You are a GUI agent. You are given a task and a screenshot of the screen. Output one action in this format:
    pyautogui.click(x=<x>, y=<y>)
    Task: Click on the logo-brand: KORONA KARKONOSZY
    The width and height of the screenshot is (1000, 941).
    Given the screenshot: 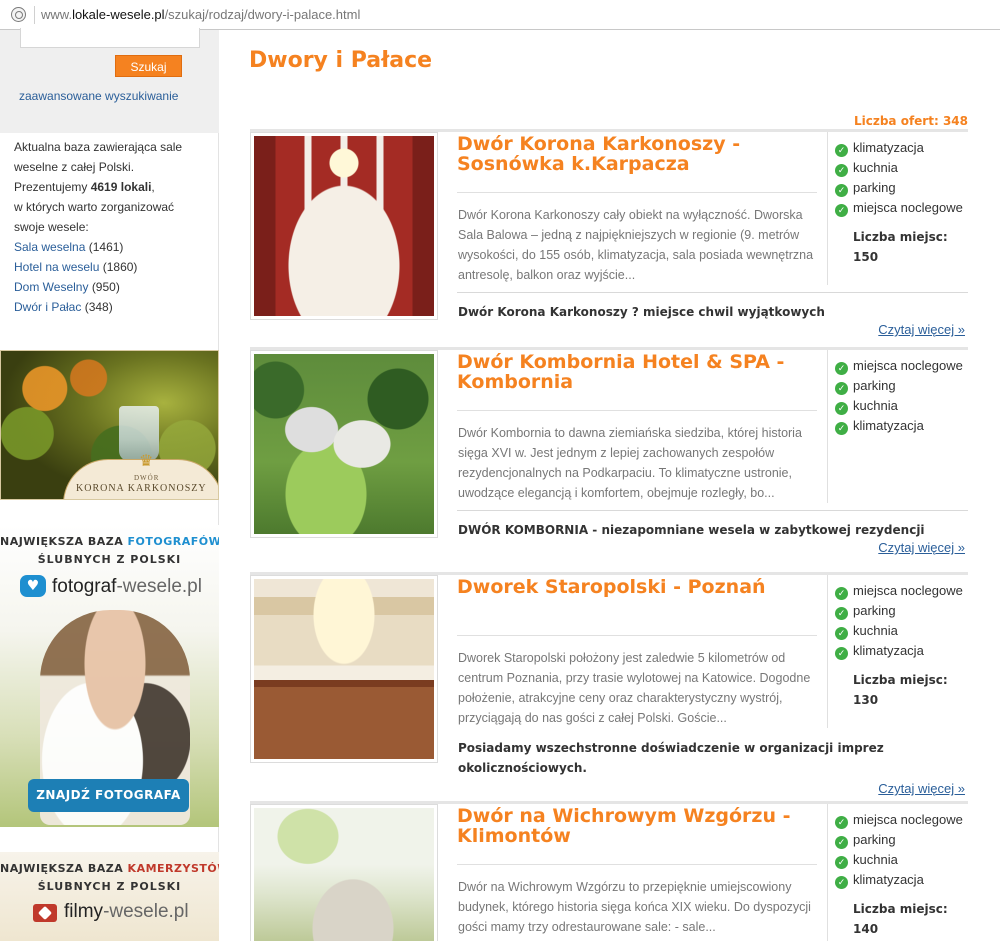 What is the action you would take?
    pyautogui.click(x=141, y=488)
    